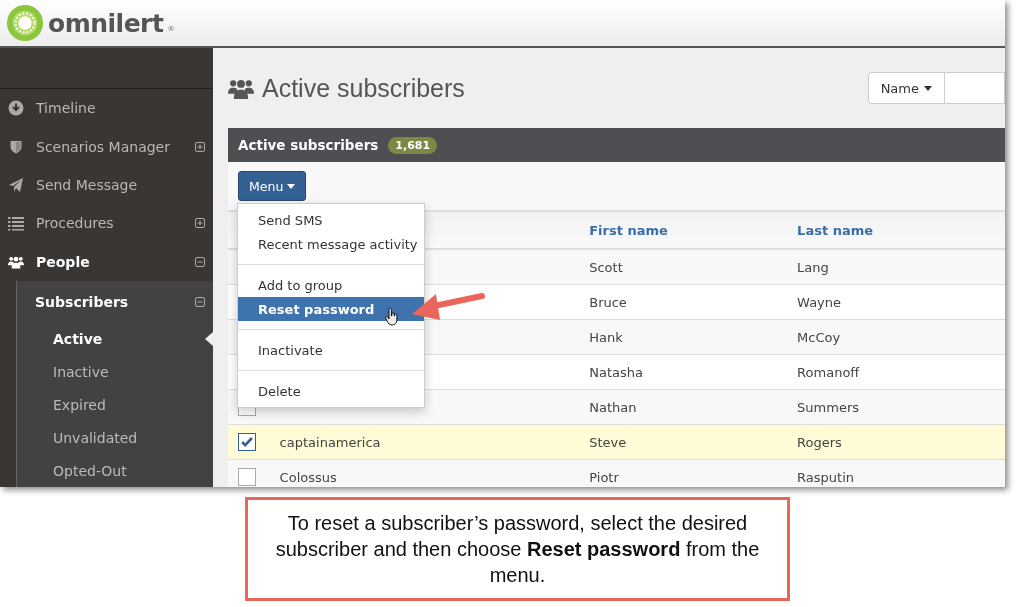  Describe the element at coordinates (813, 267) in the screenshot. I see `table-cell: Lang` at that location.